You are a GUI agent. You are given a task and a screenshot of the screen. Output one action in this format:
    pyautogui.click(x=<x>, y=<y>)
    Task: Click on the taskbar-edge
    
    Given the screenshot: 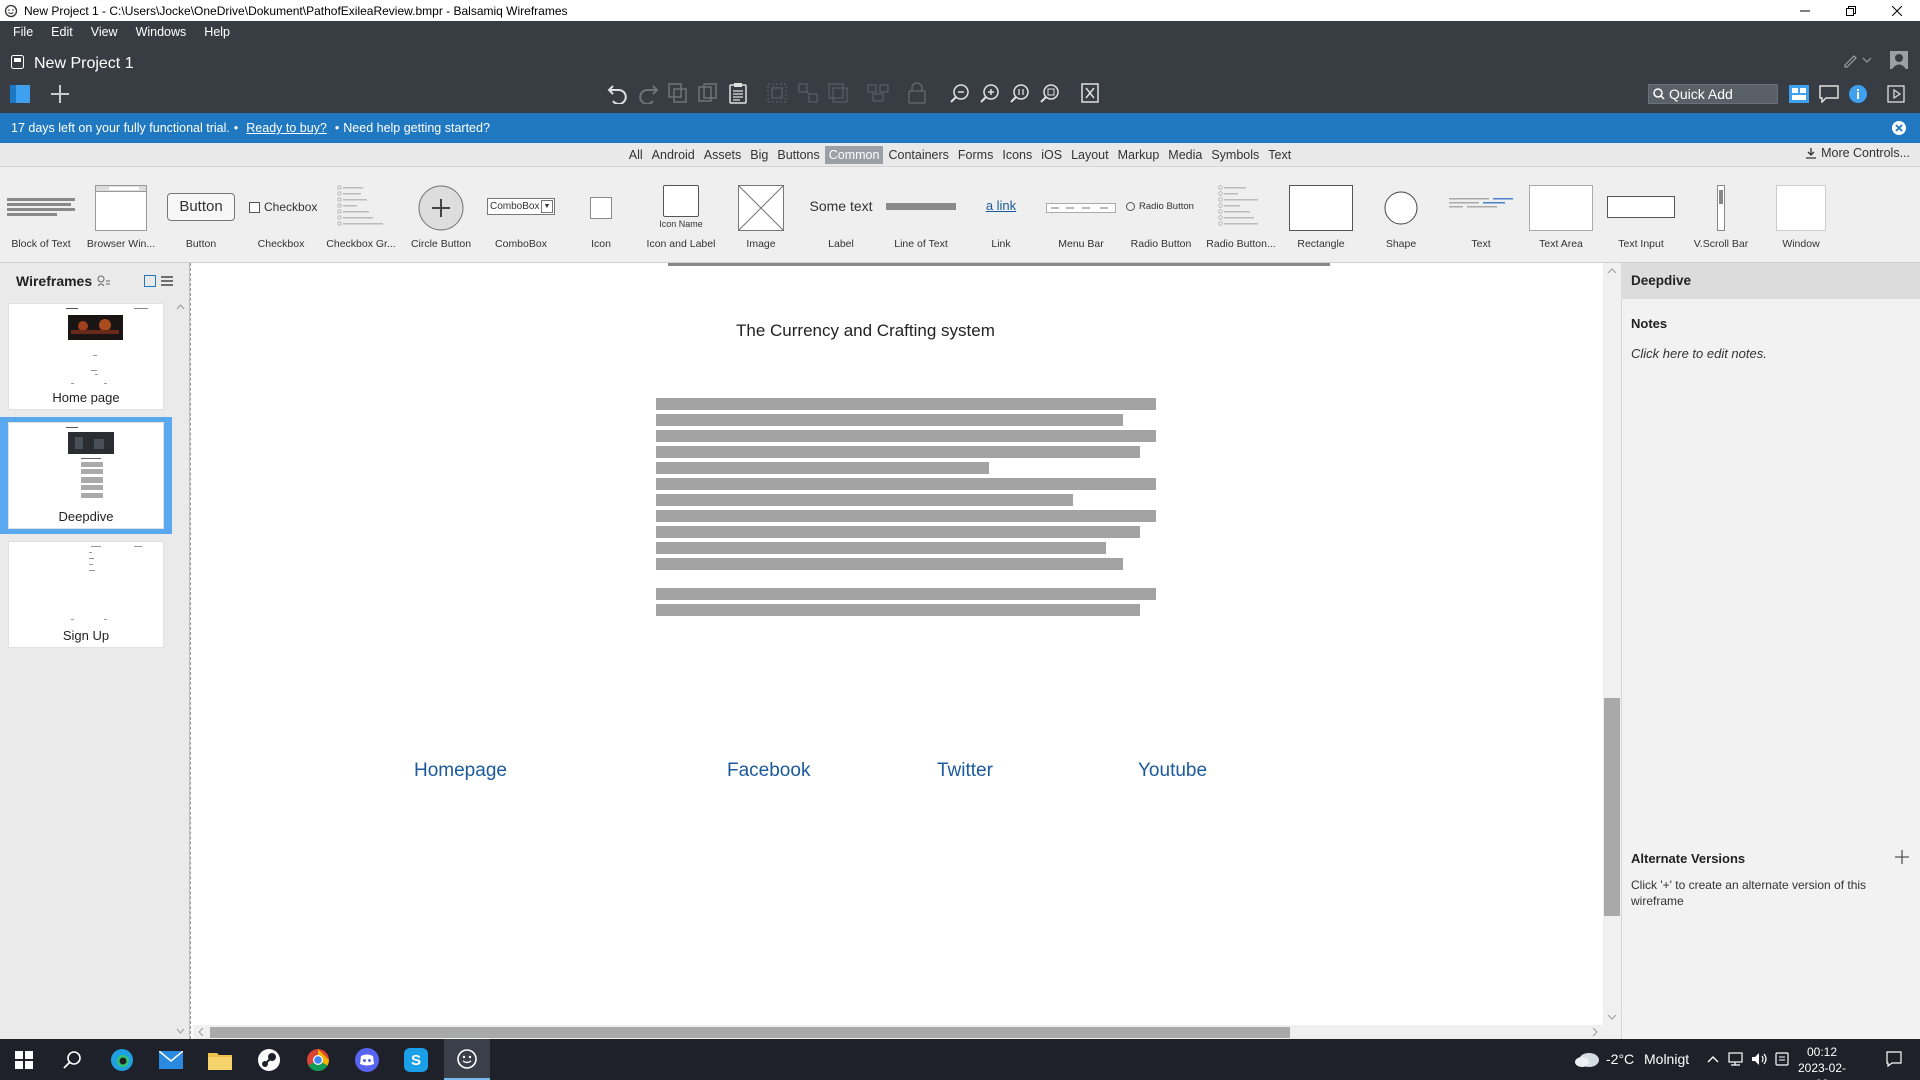 What is the action you would take?
    pyautogui.click(x=122, y=1060)
    